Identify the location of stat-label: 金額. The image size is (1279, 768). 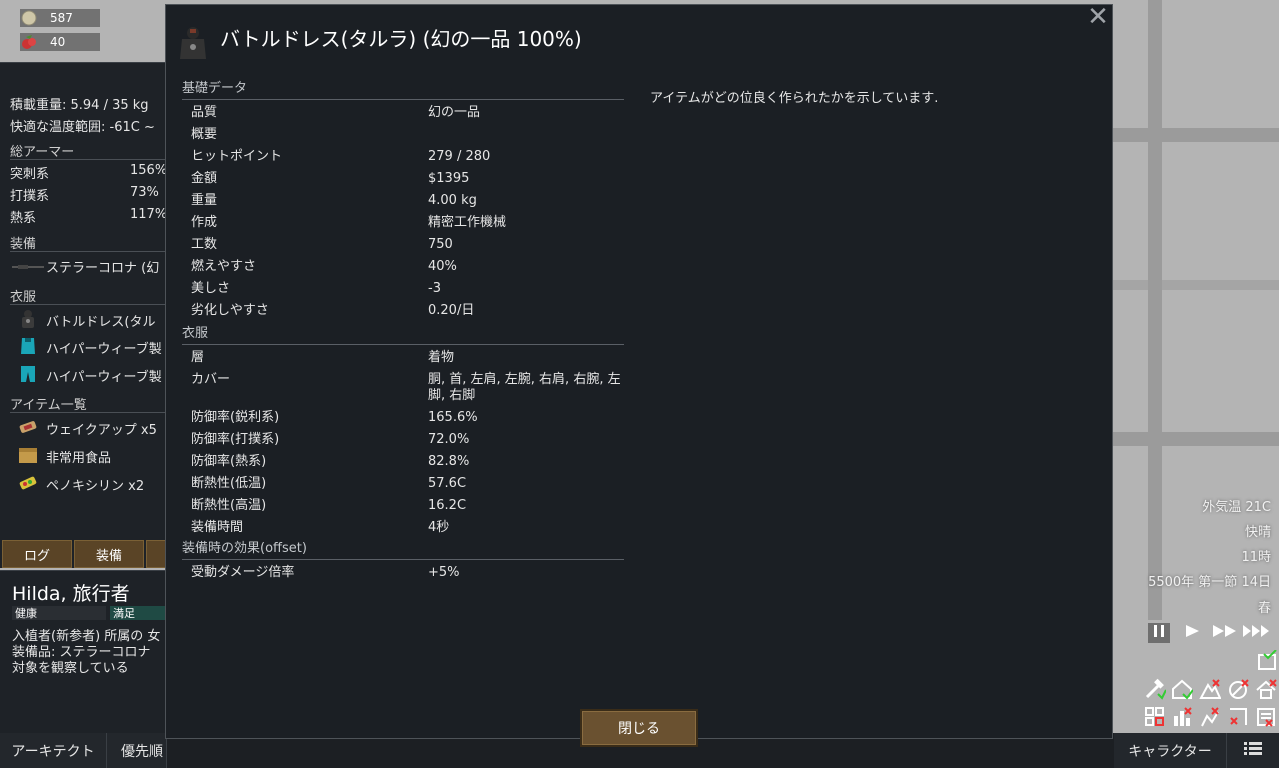
(204, 178).